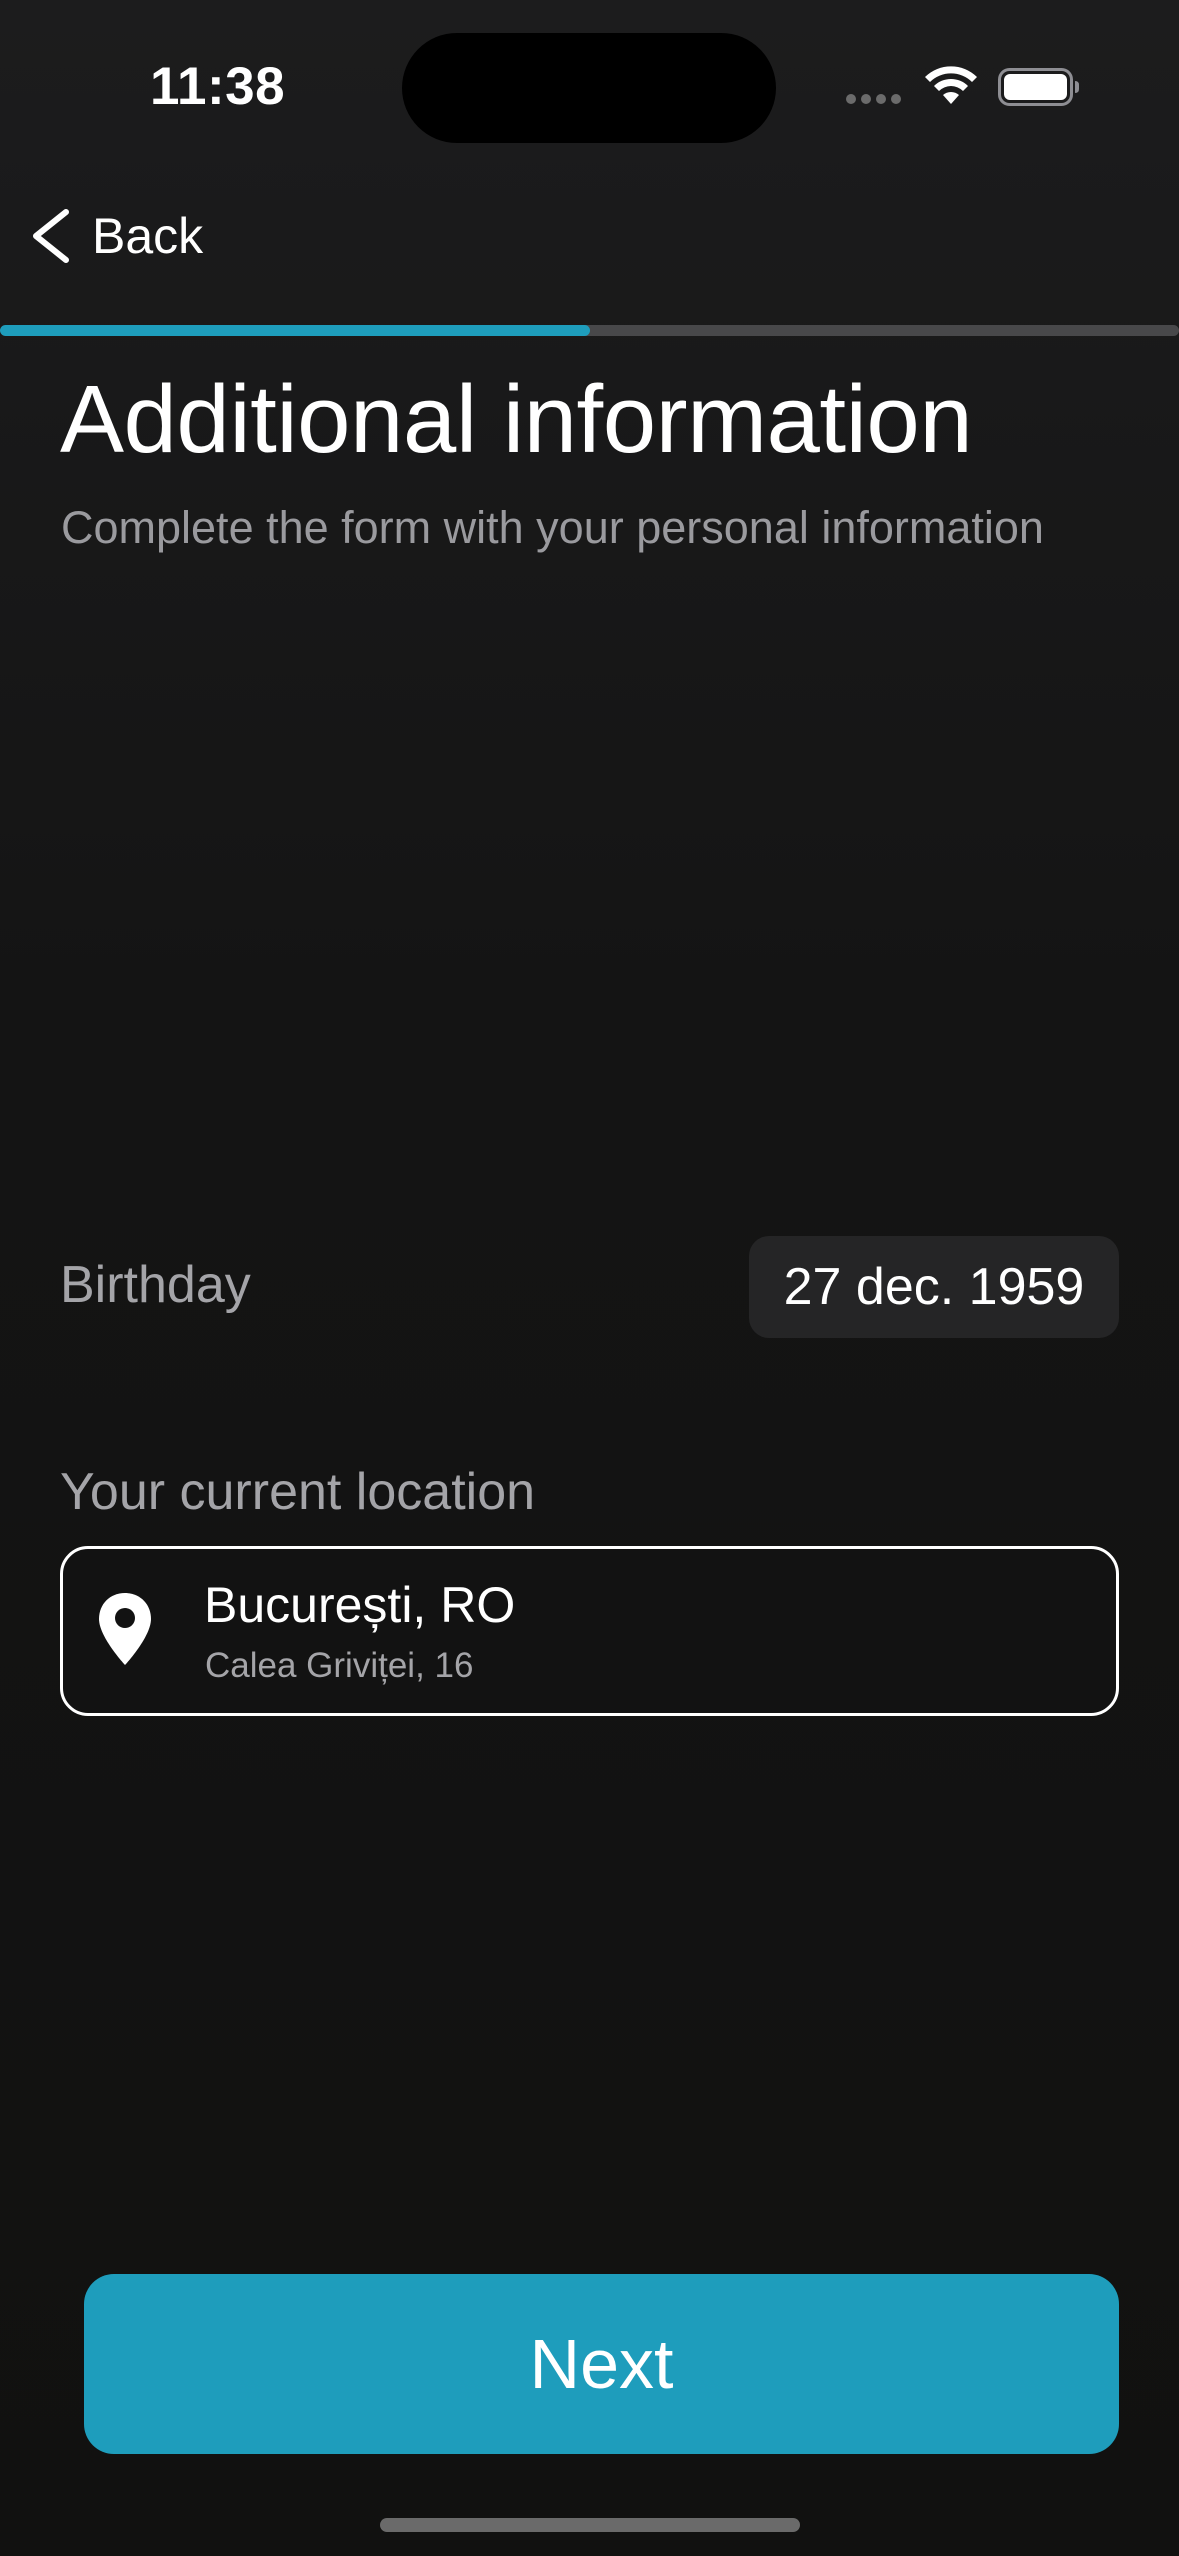 This screenshot has height=2556, width=1179. What do you see at coordinates (295, 330) in the screenshot?
I see `progress-fill` at bounding box center [295, 330].